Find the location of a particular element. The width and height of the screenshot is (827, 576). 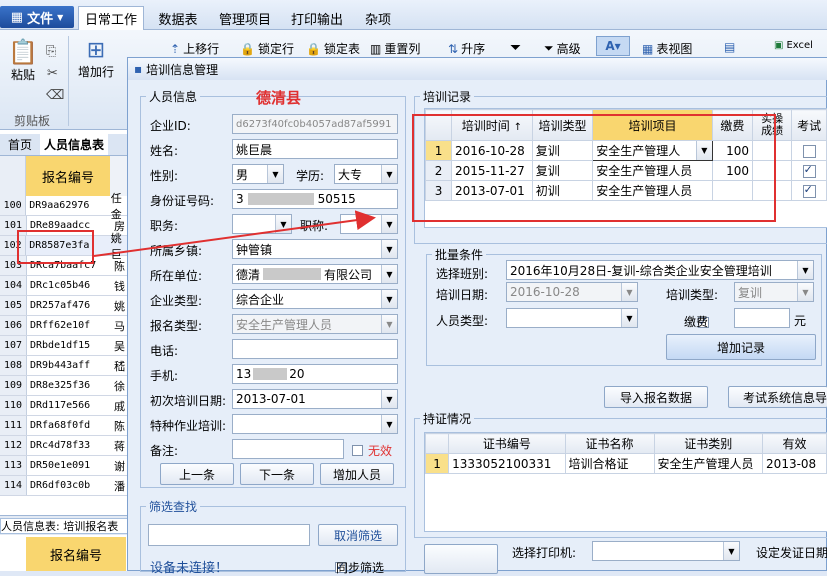

gender-select: 男 ▼ is located at coordinates (258, 174).